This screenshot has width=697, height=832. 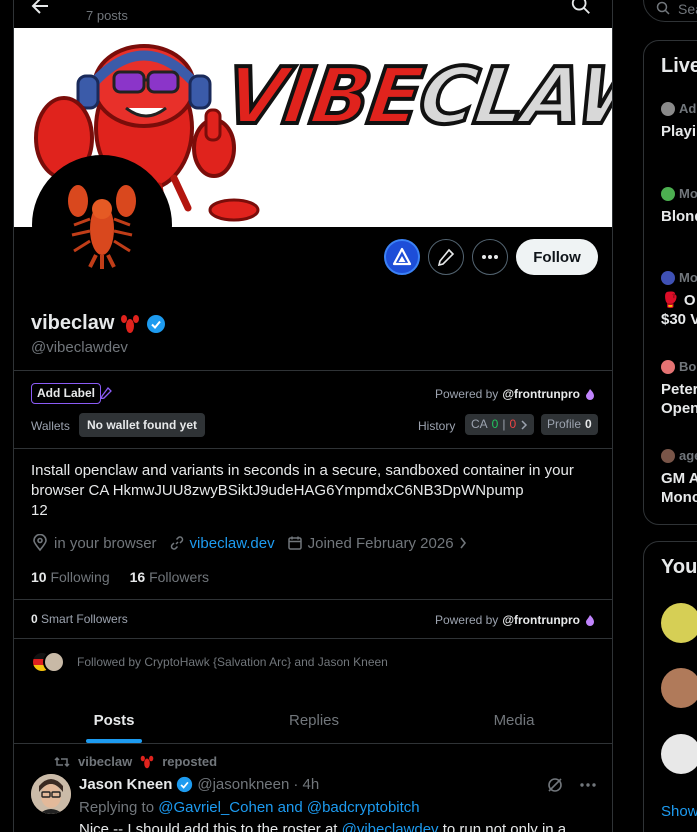 I want to click on ca-history-chip: CA 0 | 0, so click(x=500, y=424).